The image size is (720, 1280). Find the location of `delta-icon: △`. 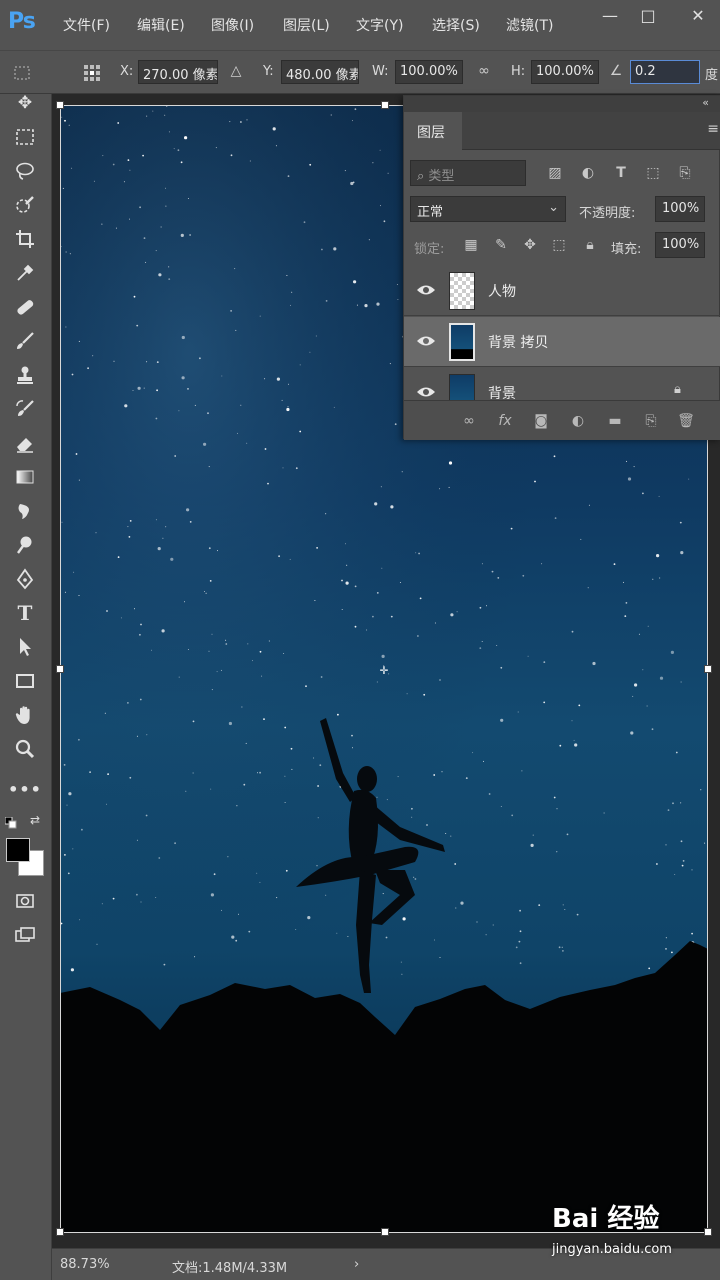

delta-icon: △ is located at coordinates (236, 73).